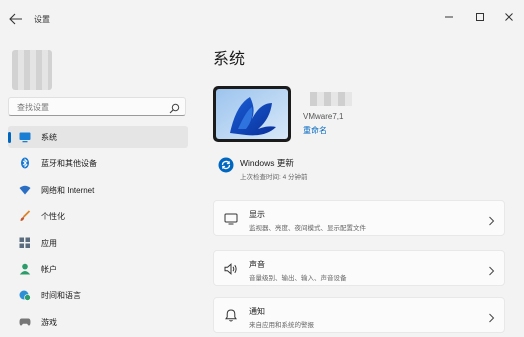  Describe the element at coordinates (281, 325) in the screenshot. I see `card-subtitle: 来自应用和系统的警报` at that location.